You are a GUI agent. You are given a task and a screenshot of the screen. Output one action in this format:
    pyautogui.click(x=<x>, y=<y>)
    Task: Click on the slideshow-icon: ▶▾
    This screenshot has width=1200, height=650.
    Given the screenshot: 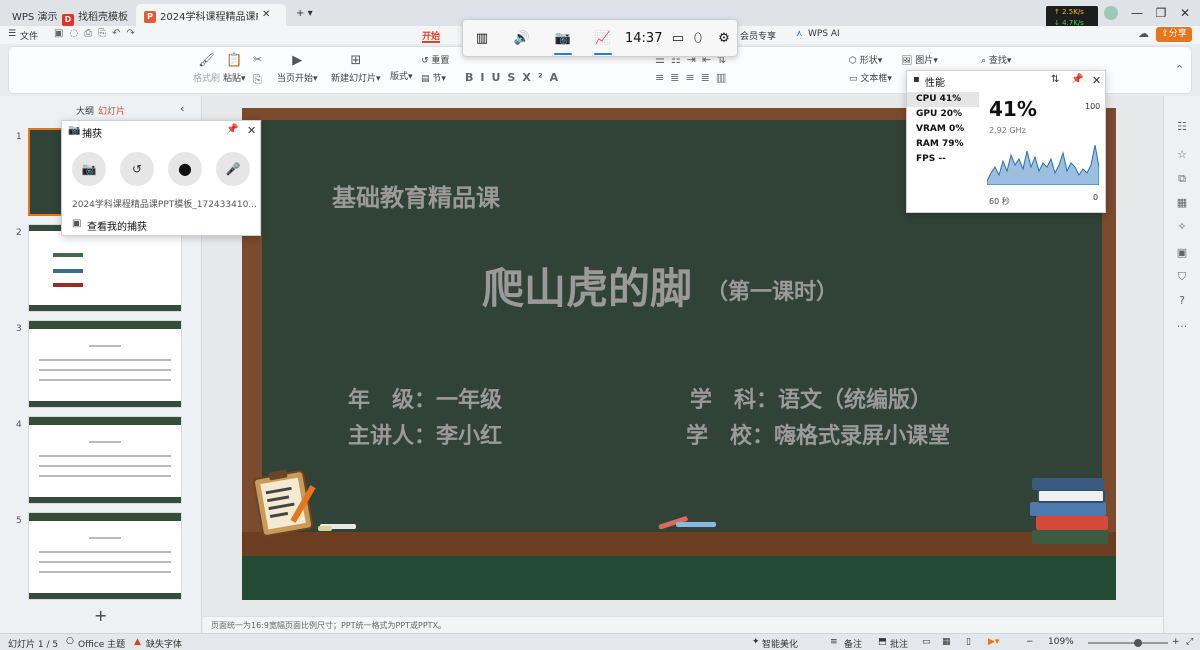 What is the action you would take?
    pyautogui.click(x=993, y=642)
    